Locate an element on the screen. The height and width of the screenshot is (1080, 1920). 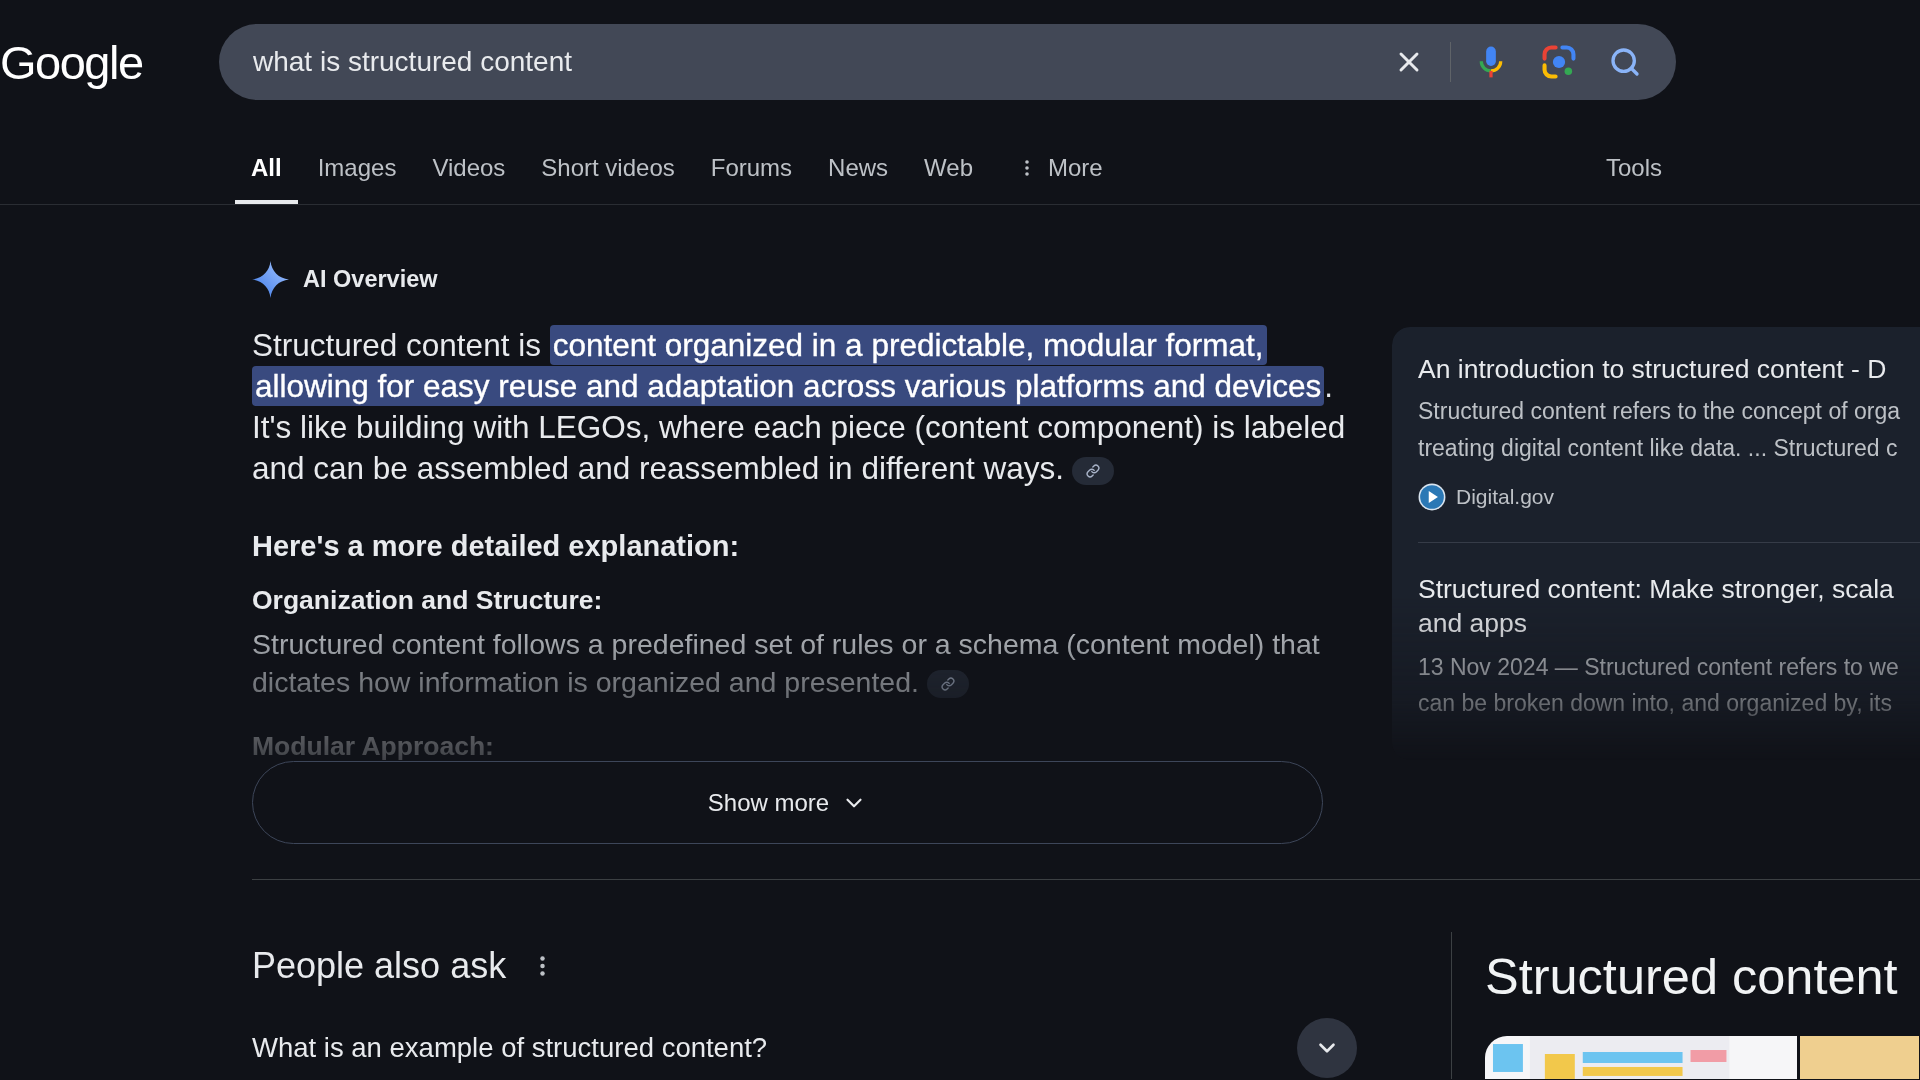
knowledge-panel-title: Structured content is located at coordinates (1692, 977).